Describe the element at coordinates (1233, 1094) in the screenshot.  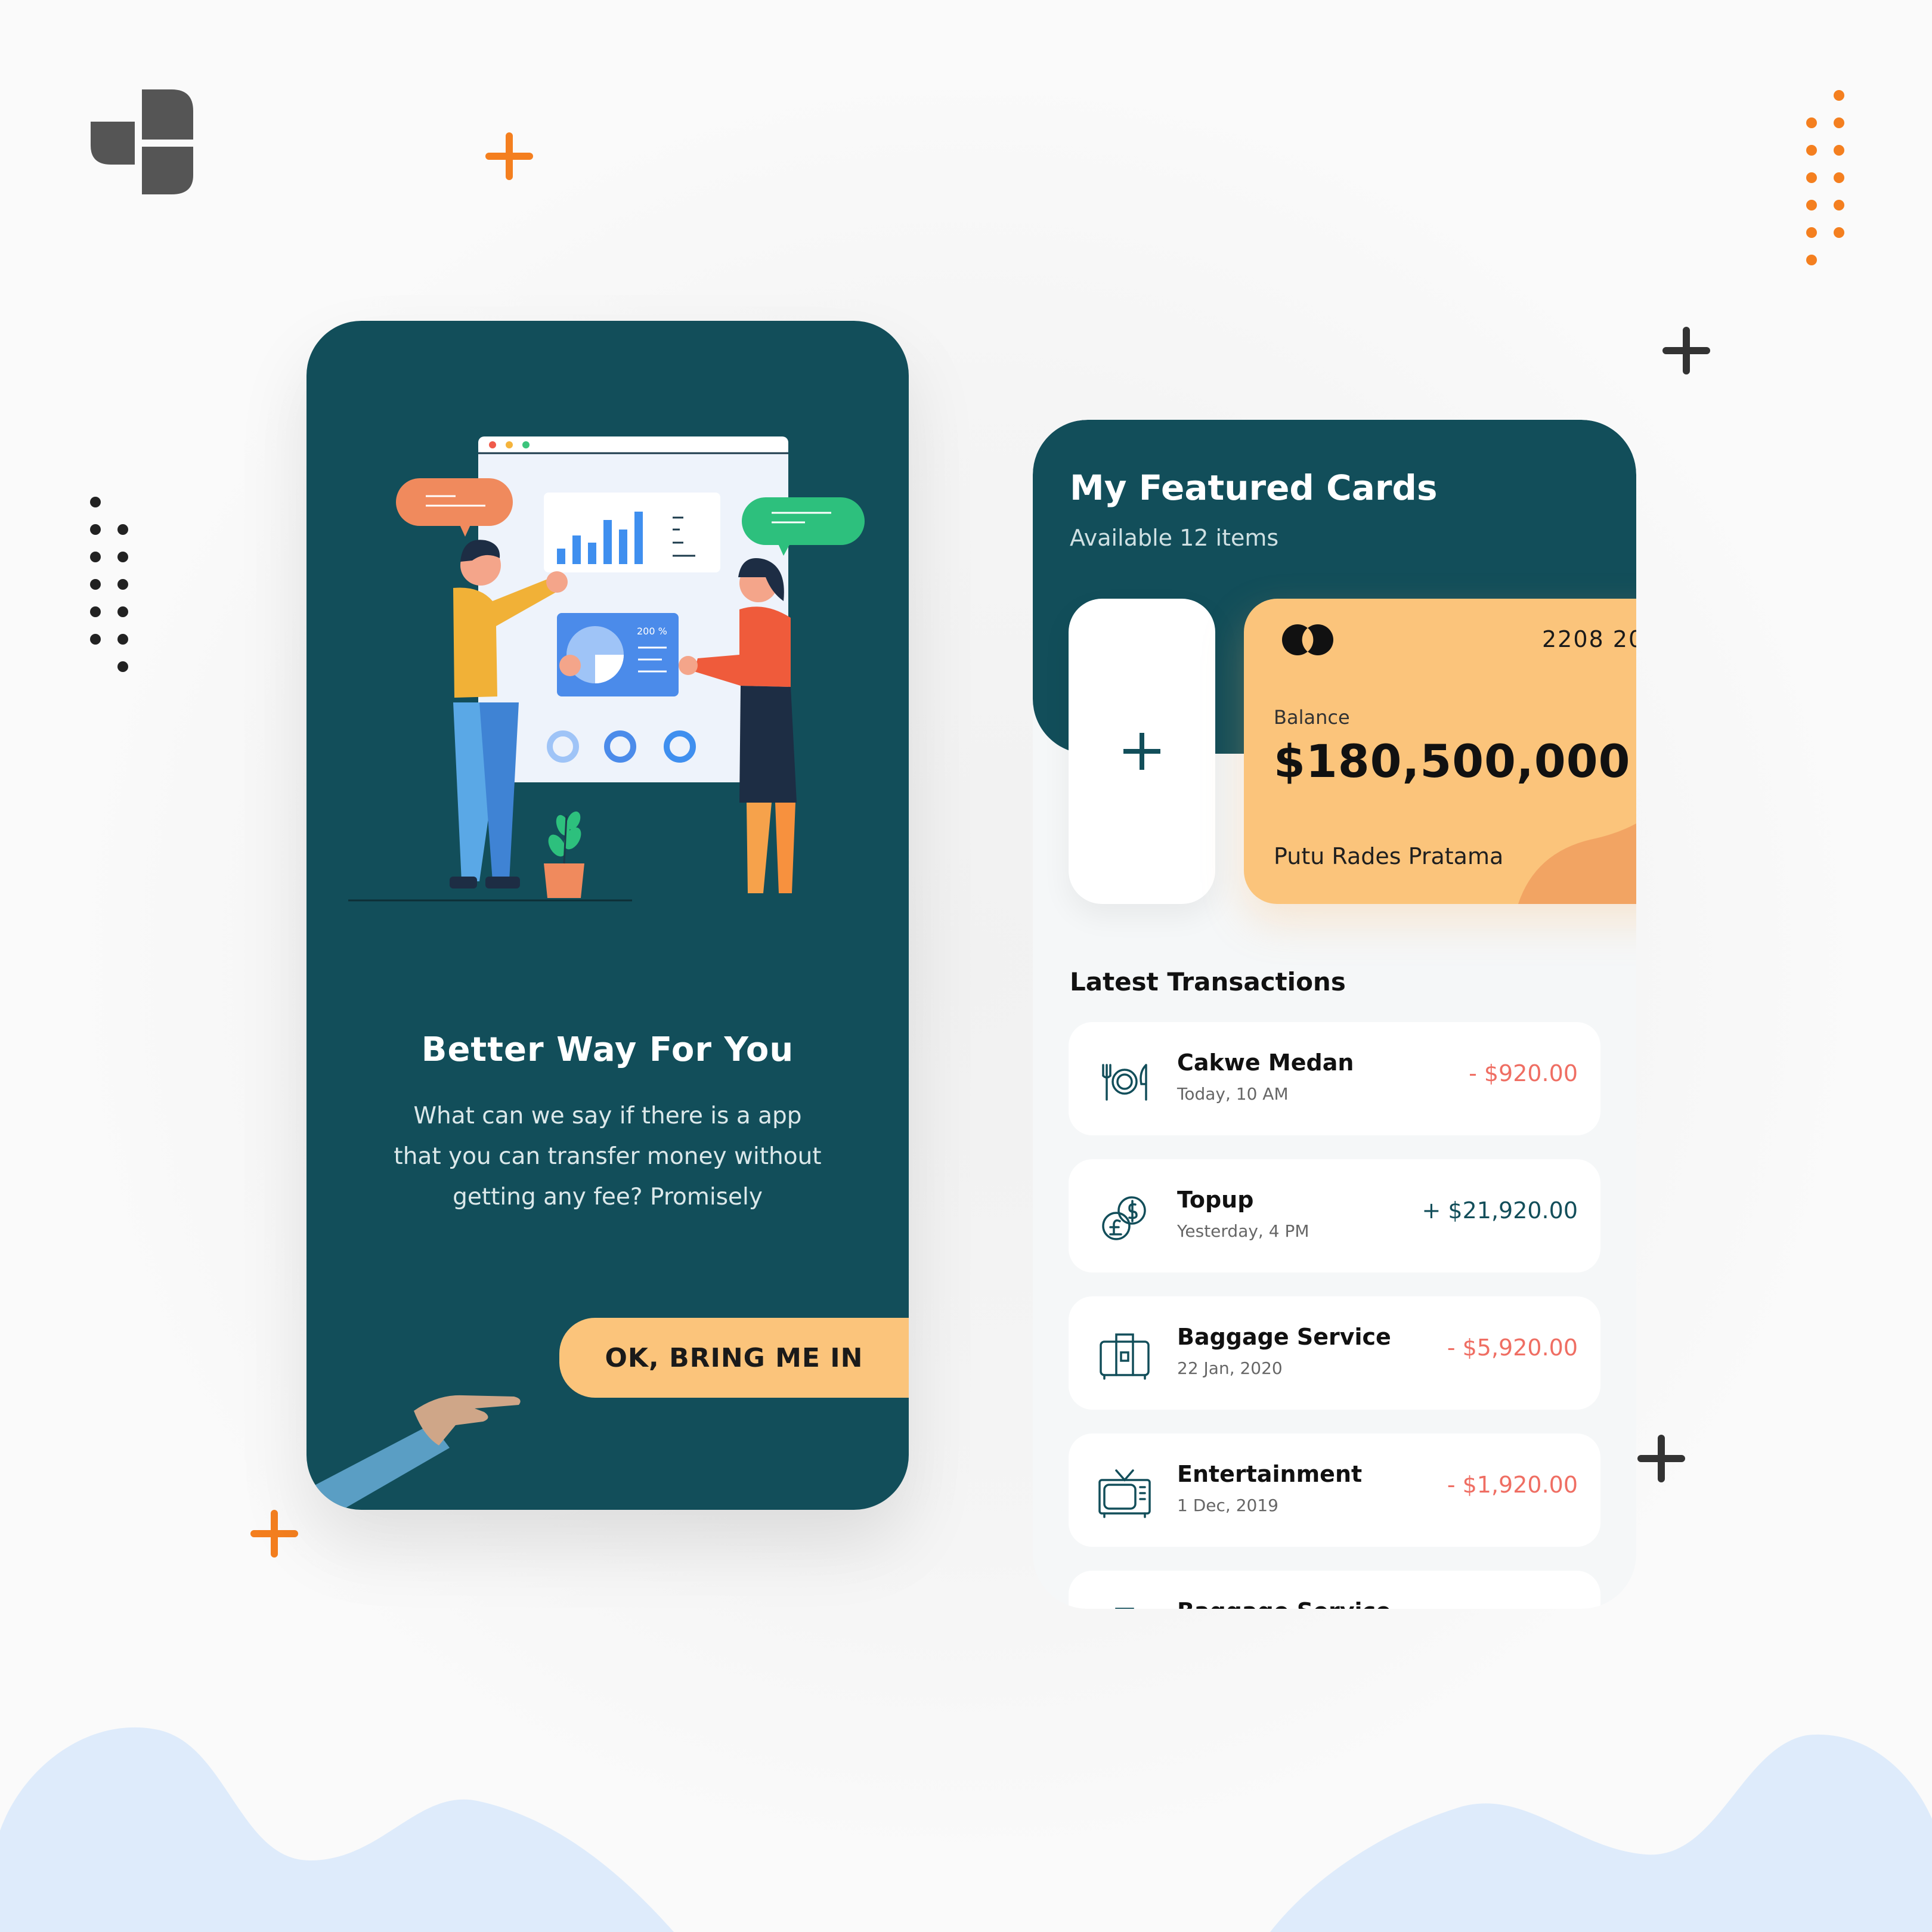
I see `transaction-date: Today, 10 AM` at that location.